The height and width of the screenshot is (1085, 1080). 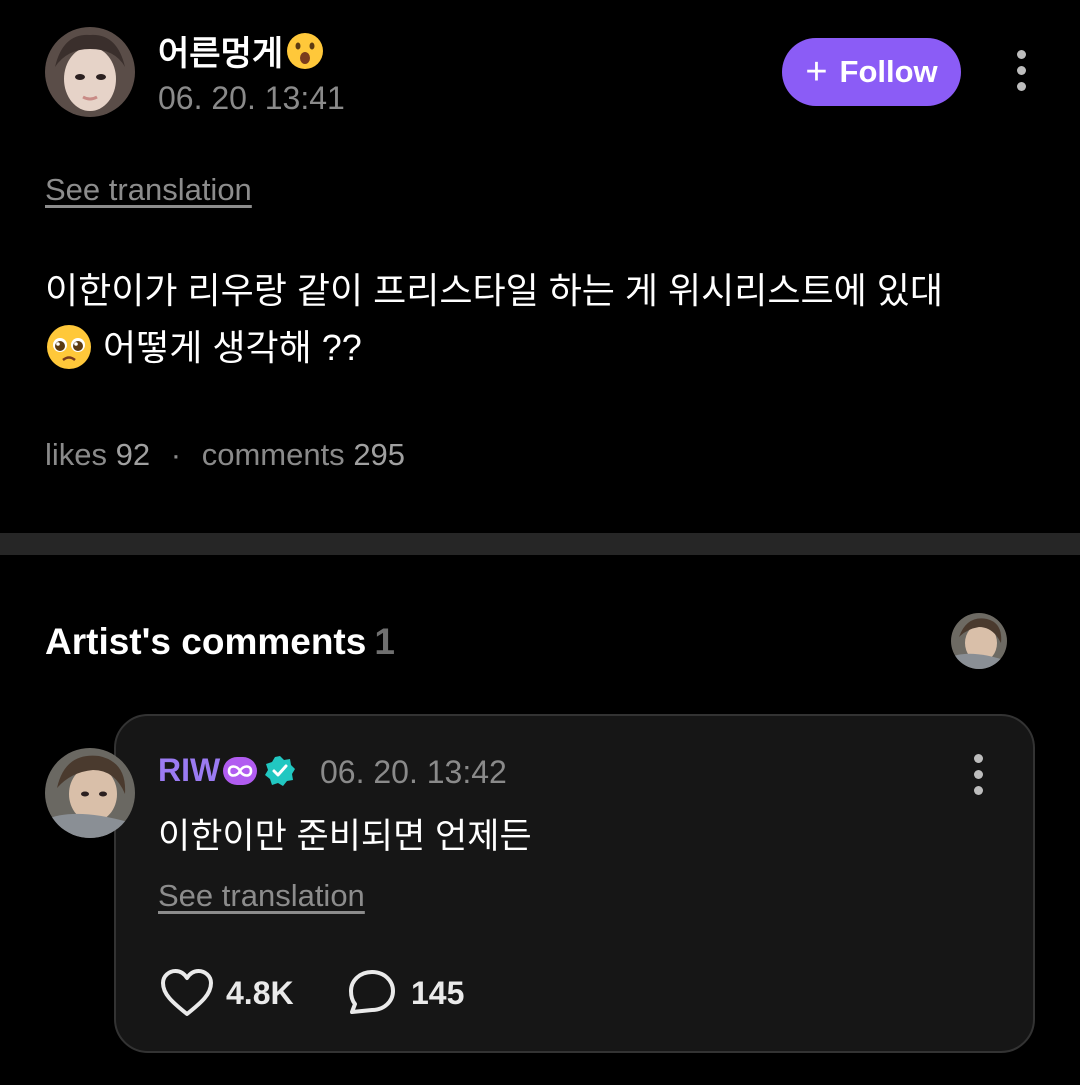 I want to click on heart-icon, so click(x=187, y=992).